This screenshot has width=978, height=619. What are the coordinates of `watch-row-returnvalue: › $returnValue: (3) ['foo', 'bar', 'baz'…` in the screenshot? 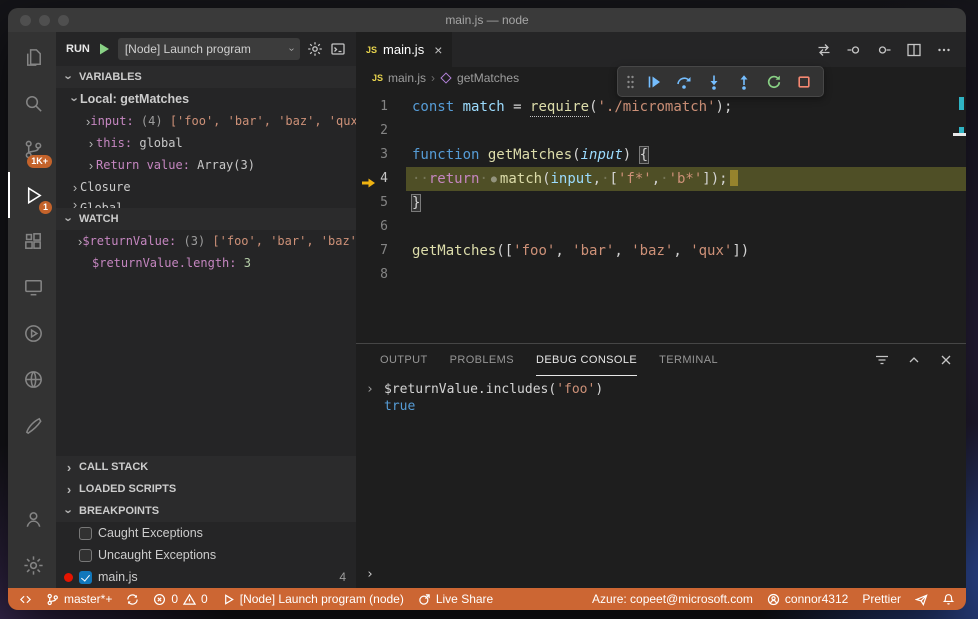 It's located at (210, 241).